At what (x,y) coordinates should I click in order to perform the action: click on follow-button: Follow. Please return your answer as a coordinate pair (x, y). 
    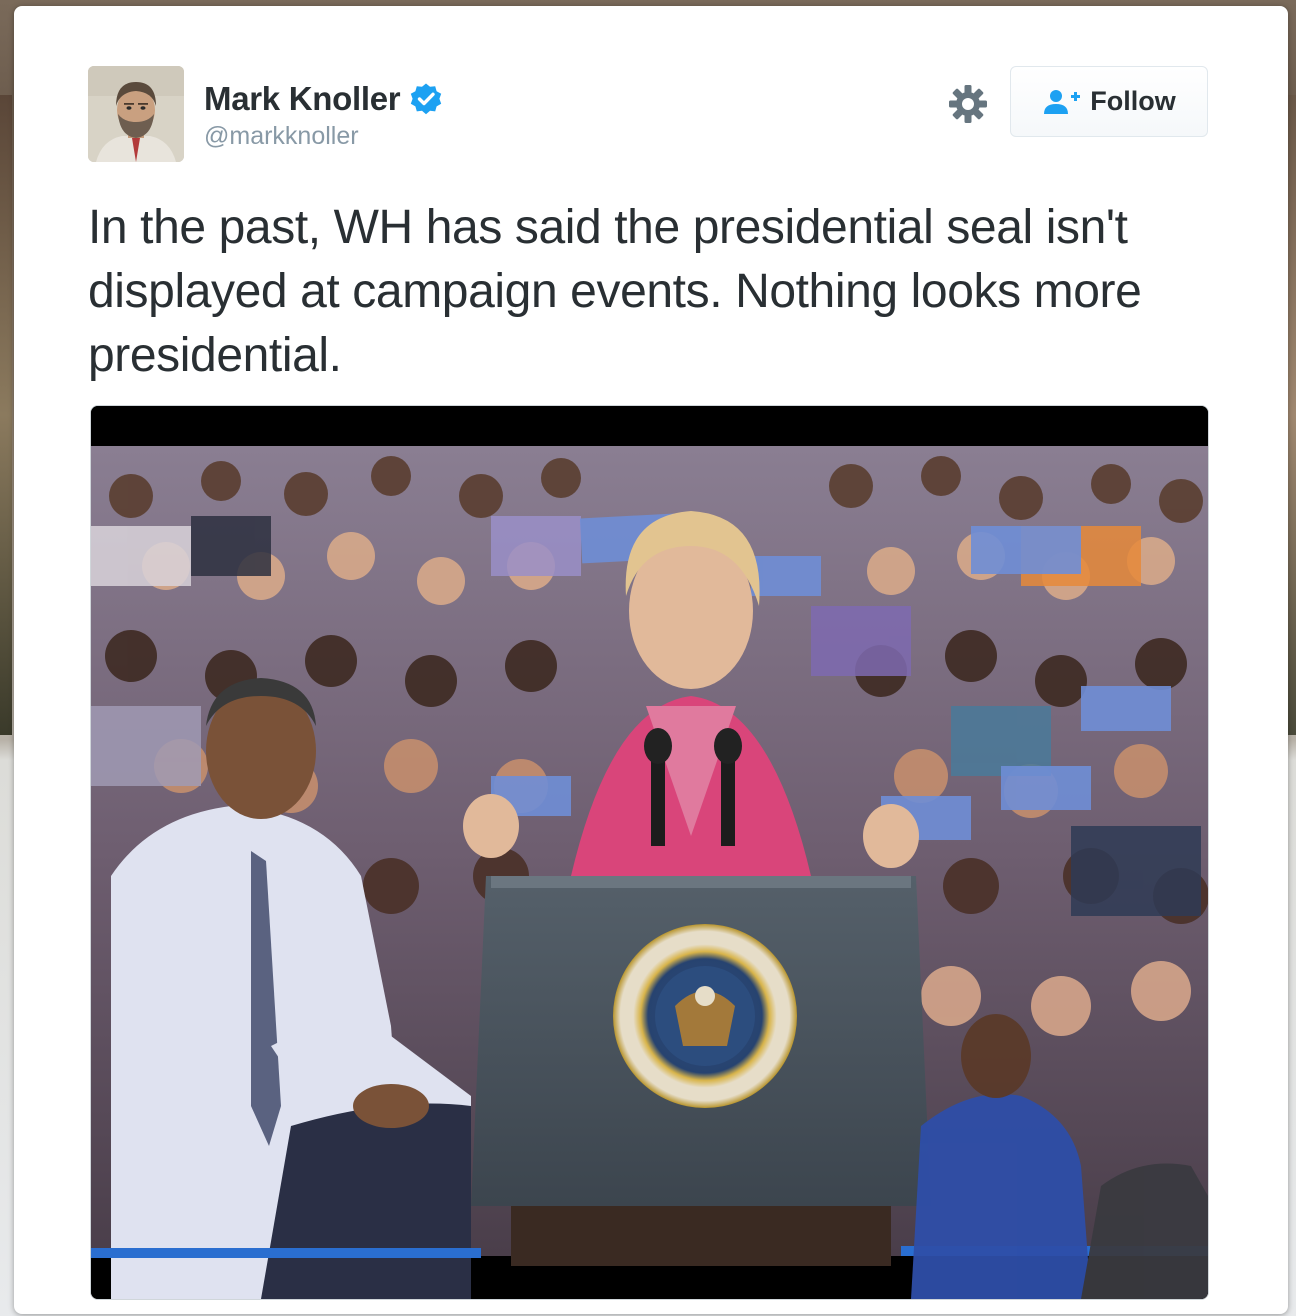
    Looking at the image, I should click on (1109, 101).